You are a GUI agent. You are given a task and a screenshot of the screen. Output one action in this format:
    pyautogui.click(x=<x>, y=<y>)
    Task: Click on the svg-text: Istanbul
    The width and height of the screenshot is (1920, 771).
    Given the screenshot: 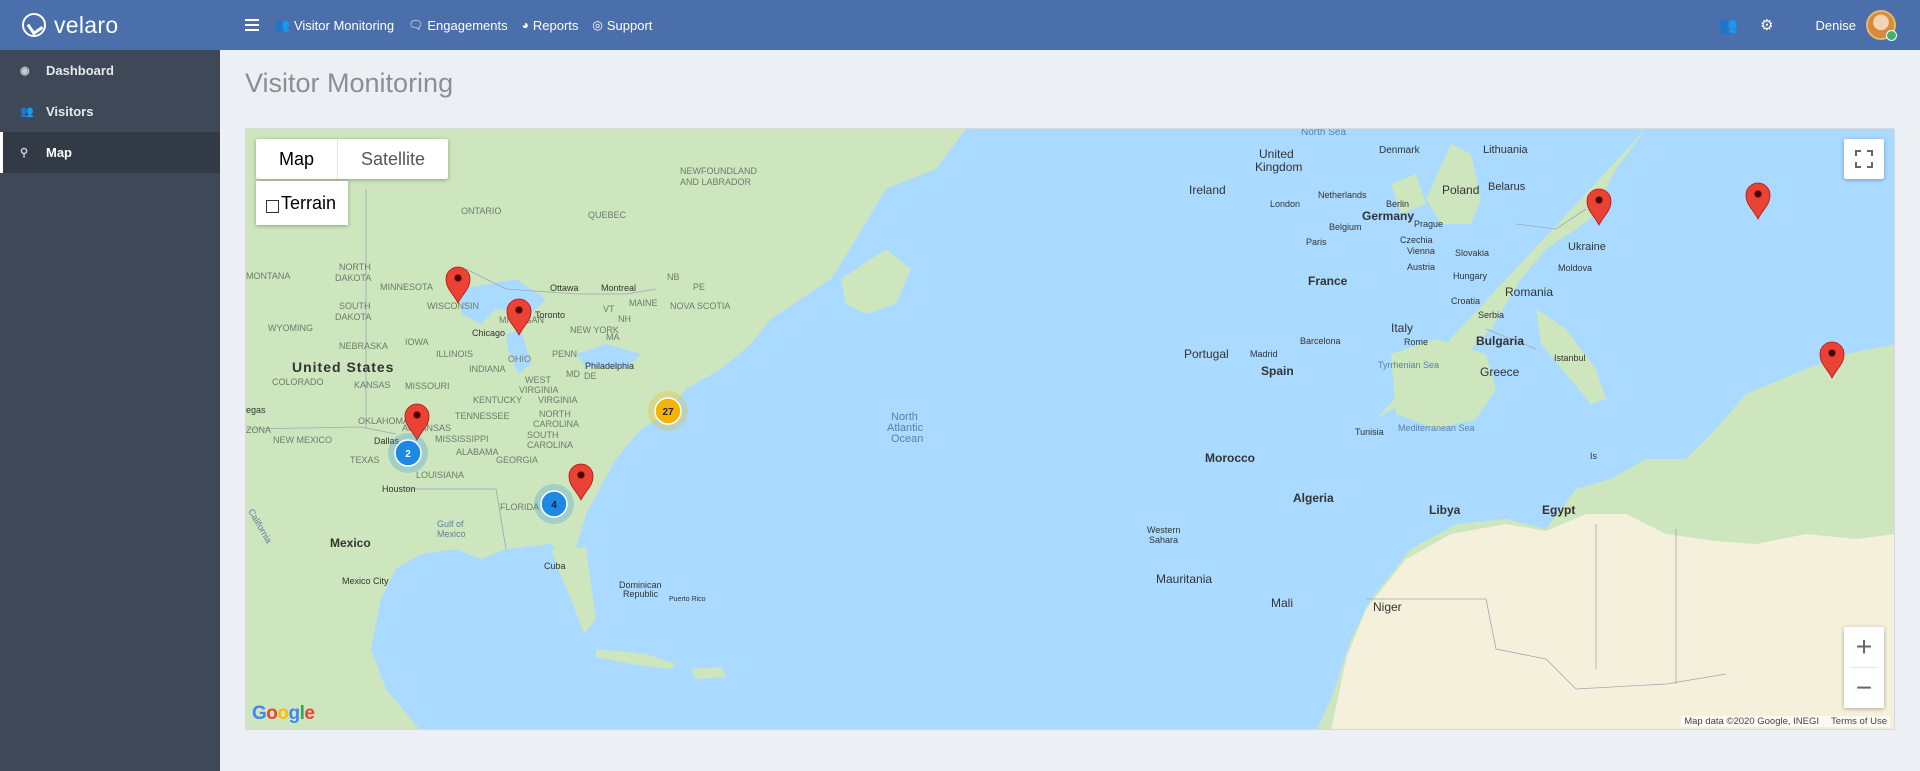 What is the action you would take?
    pyautogui.click(x=1570, y=358)
    